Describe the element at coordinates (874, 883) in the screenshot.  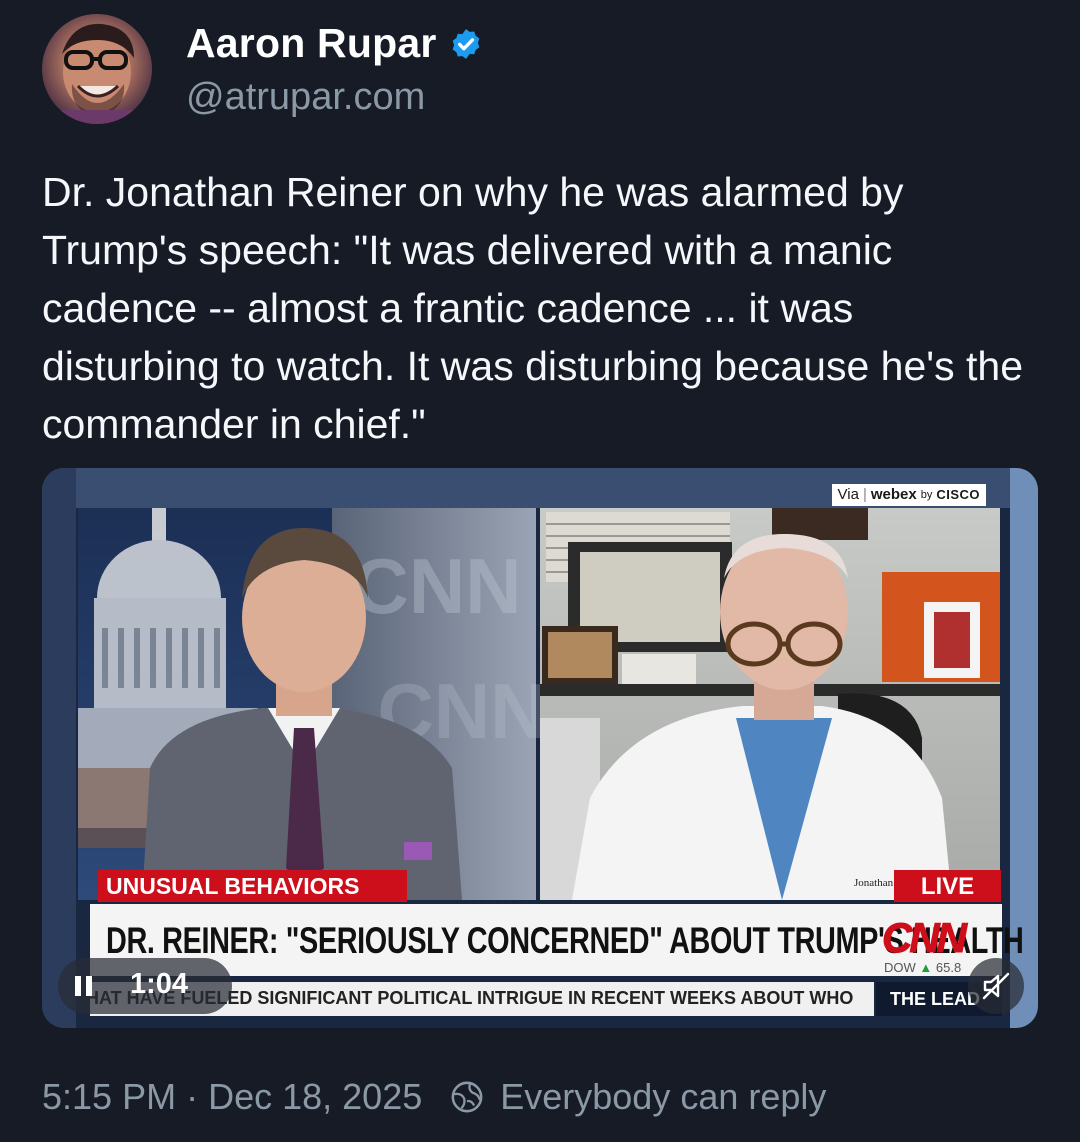
I see `nameplate: Jonathan` at that location.